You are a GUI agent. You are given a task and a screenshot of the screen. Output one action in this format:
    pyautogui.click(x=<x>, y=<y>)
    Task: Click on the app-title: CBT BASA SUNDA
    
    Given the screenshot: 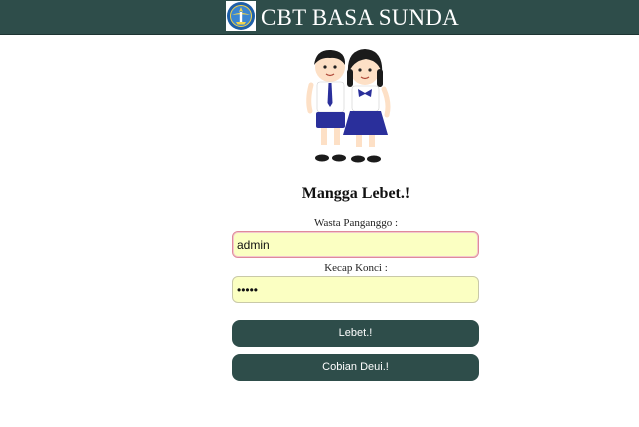 What is the action you would take?
    pyautogui.click(x=360, y=17)
    